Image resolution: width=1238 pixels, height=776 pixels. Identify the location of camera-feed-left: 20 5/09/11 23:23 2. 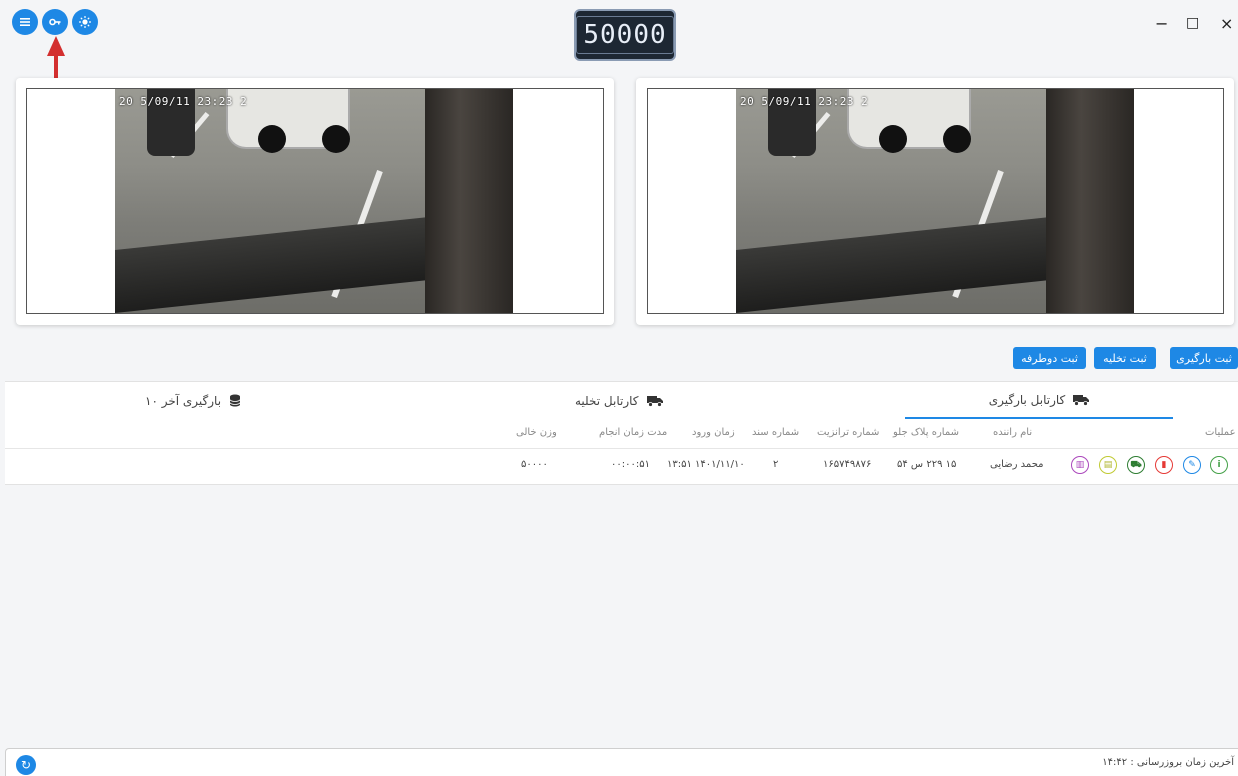
(314, 201).